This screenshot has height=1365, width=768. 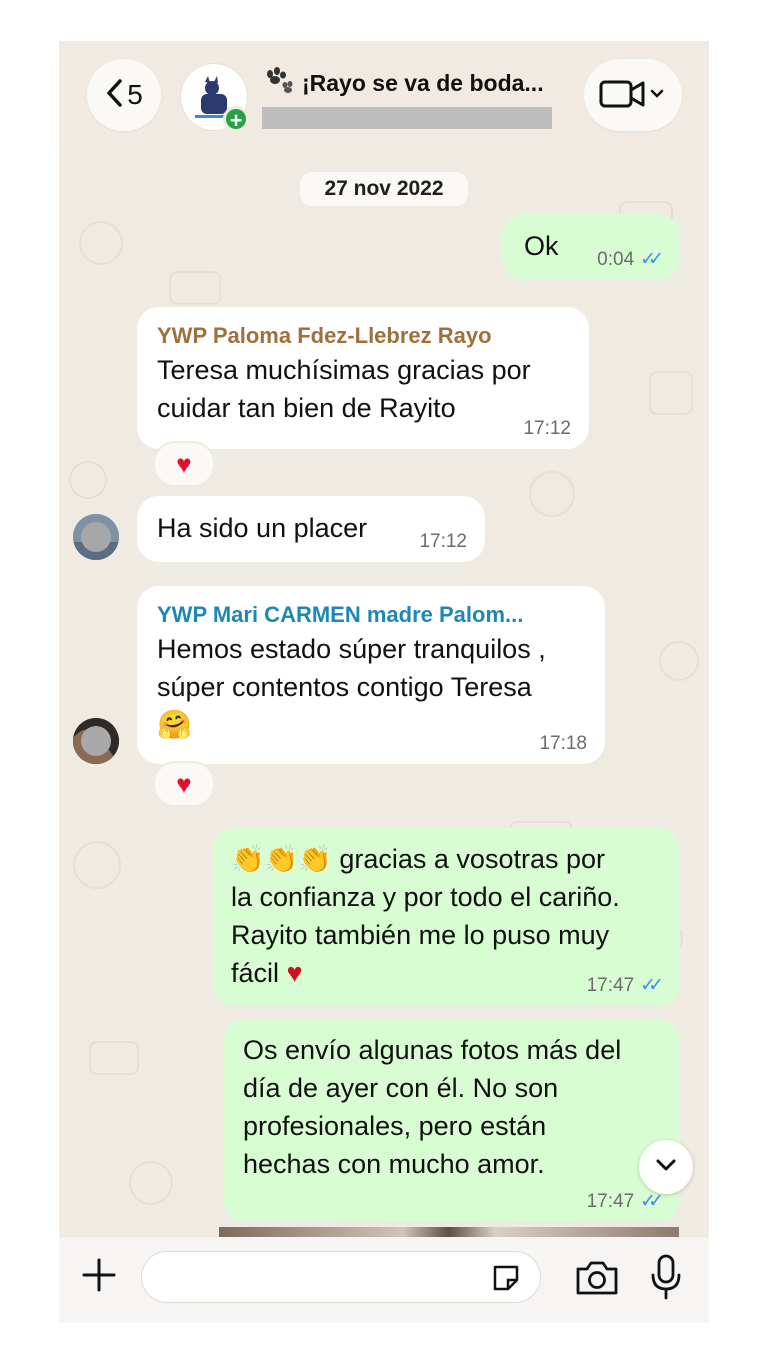 I want to click on group-avatar: +, so click(x=214, y=98).